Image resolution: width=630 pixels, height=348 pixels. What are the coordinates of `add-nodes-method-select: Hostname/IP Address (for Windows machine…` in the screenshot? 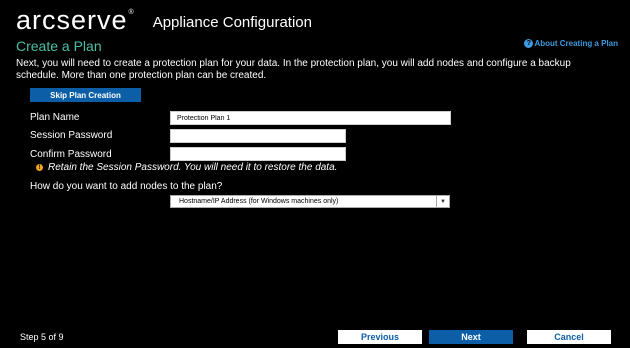 It's located at (310, 201).